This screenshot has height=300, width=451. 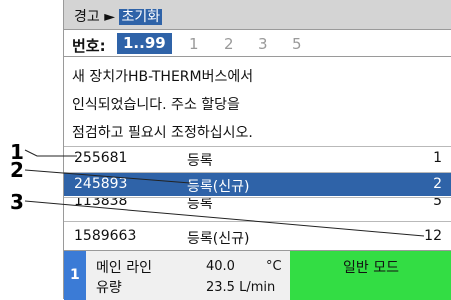 I want to click on breadcrumb-current: 초기화, so click(x=141, y=17).